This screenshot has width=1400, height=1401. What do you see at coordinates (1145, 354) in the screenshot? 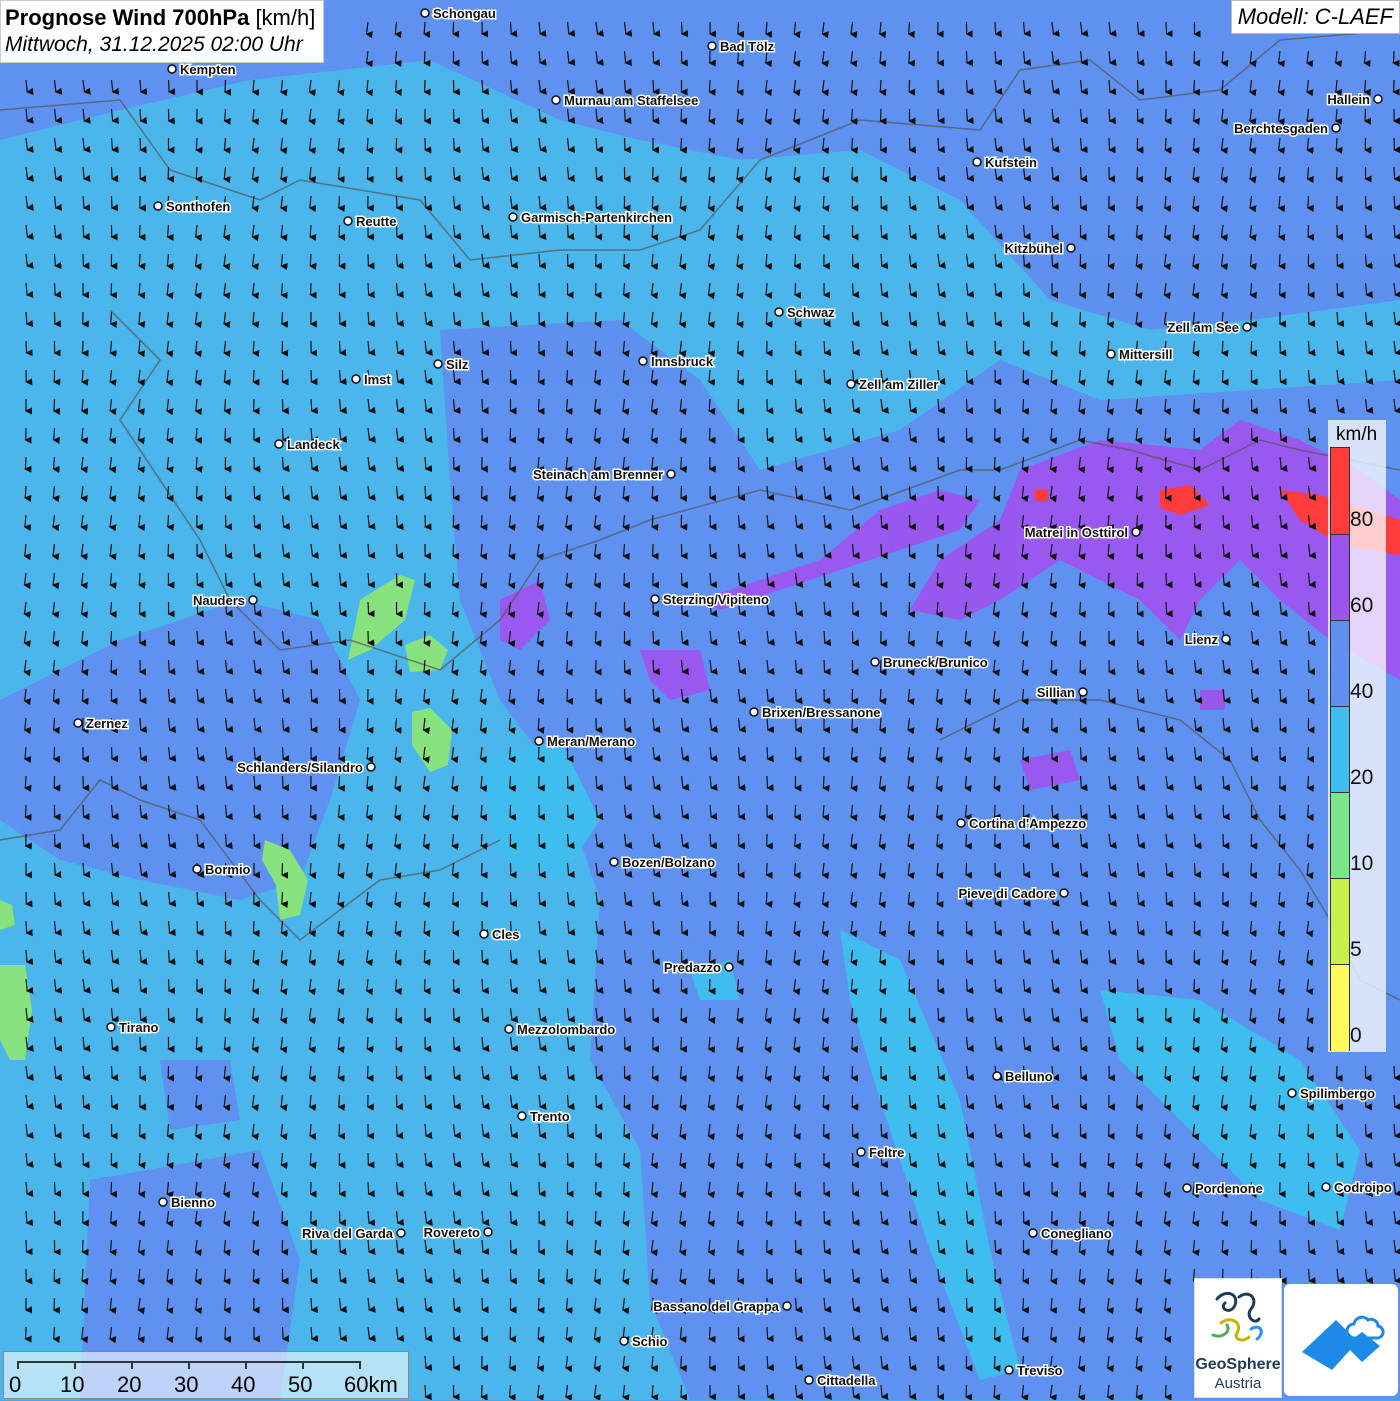
I see `city-label: Mittersill` at bounding box center [1145, 354].